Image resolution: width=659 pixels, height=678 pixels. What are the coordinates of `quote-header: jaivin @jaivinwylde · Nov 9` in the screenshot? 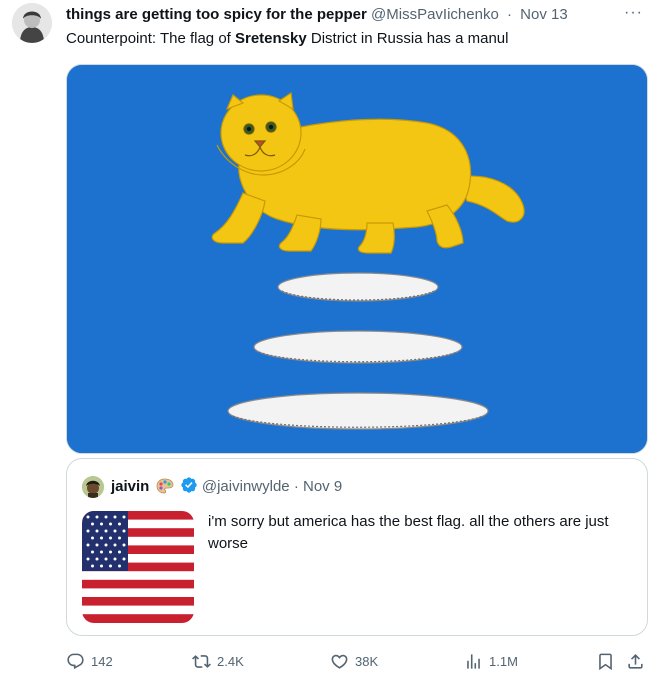 It's located at (226, 488).